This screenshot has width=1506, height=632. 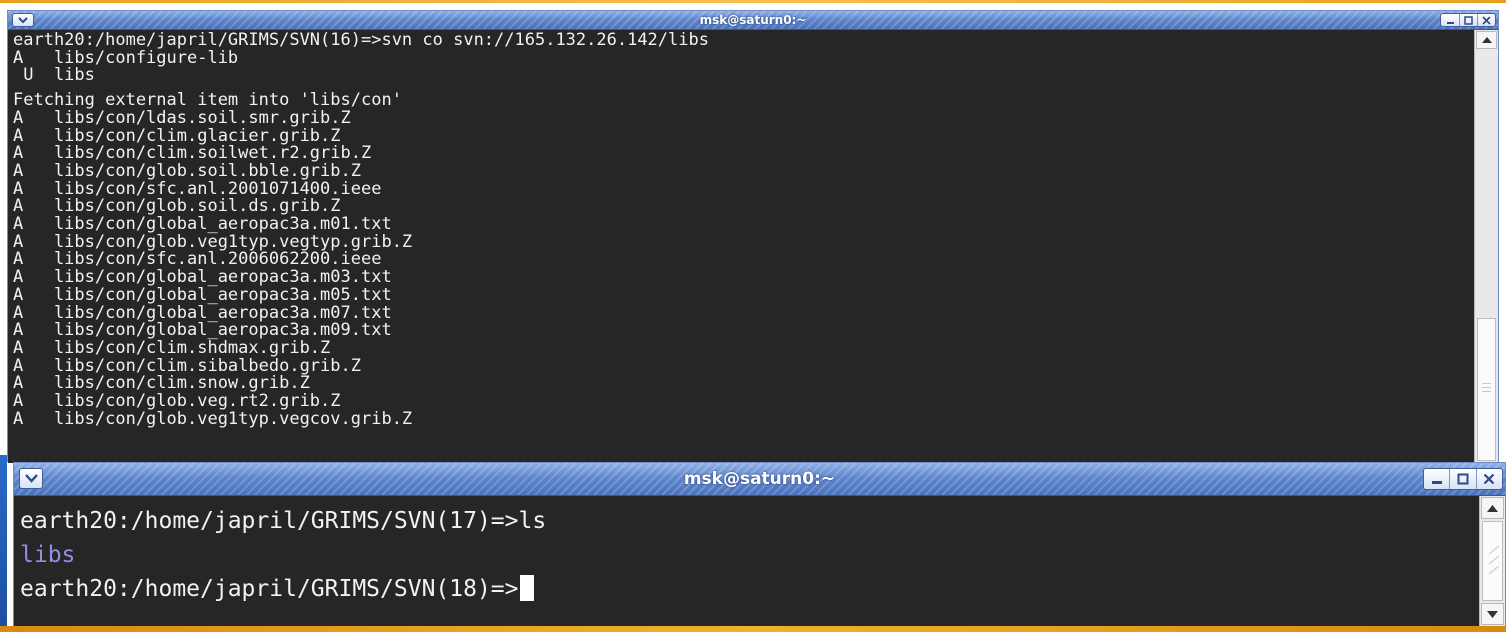 I want to click on terminal-line: A libs/con/ldas.soil.smr.grib.Z, so click(x=182, y=117).